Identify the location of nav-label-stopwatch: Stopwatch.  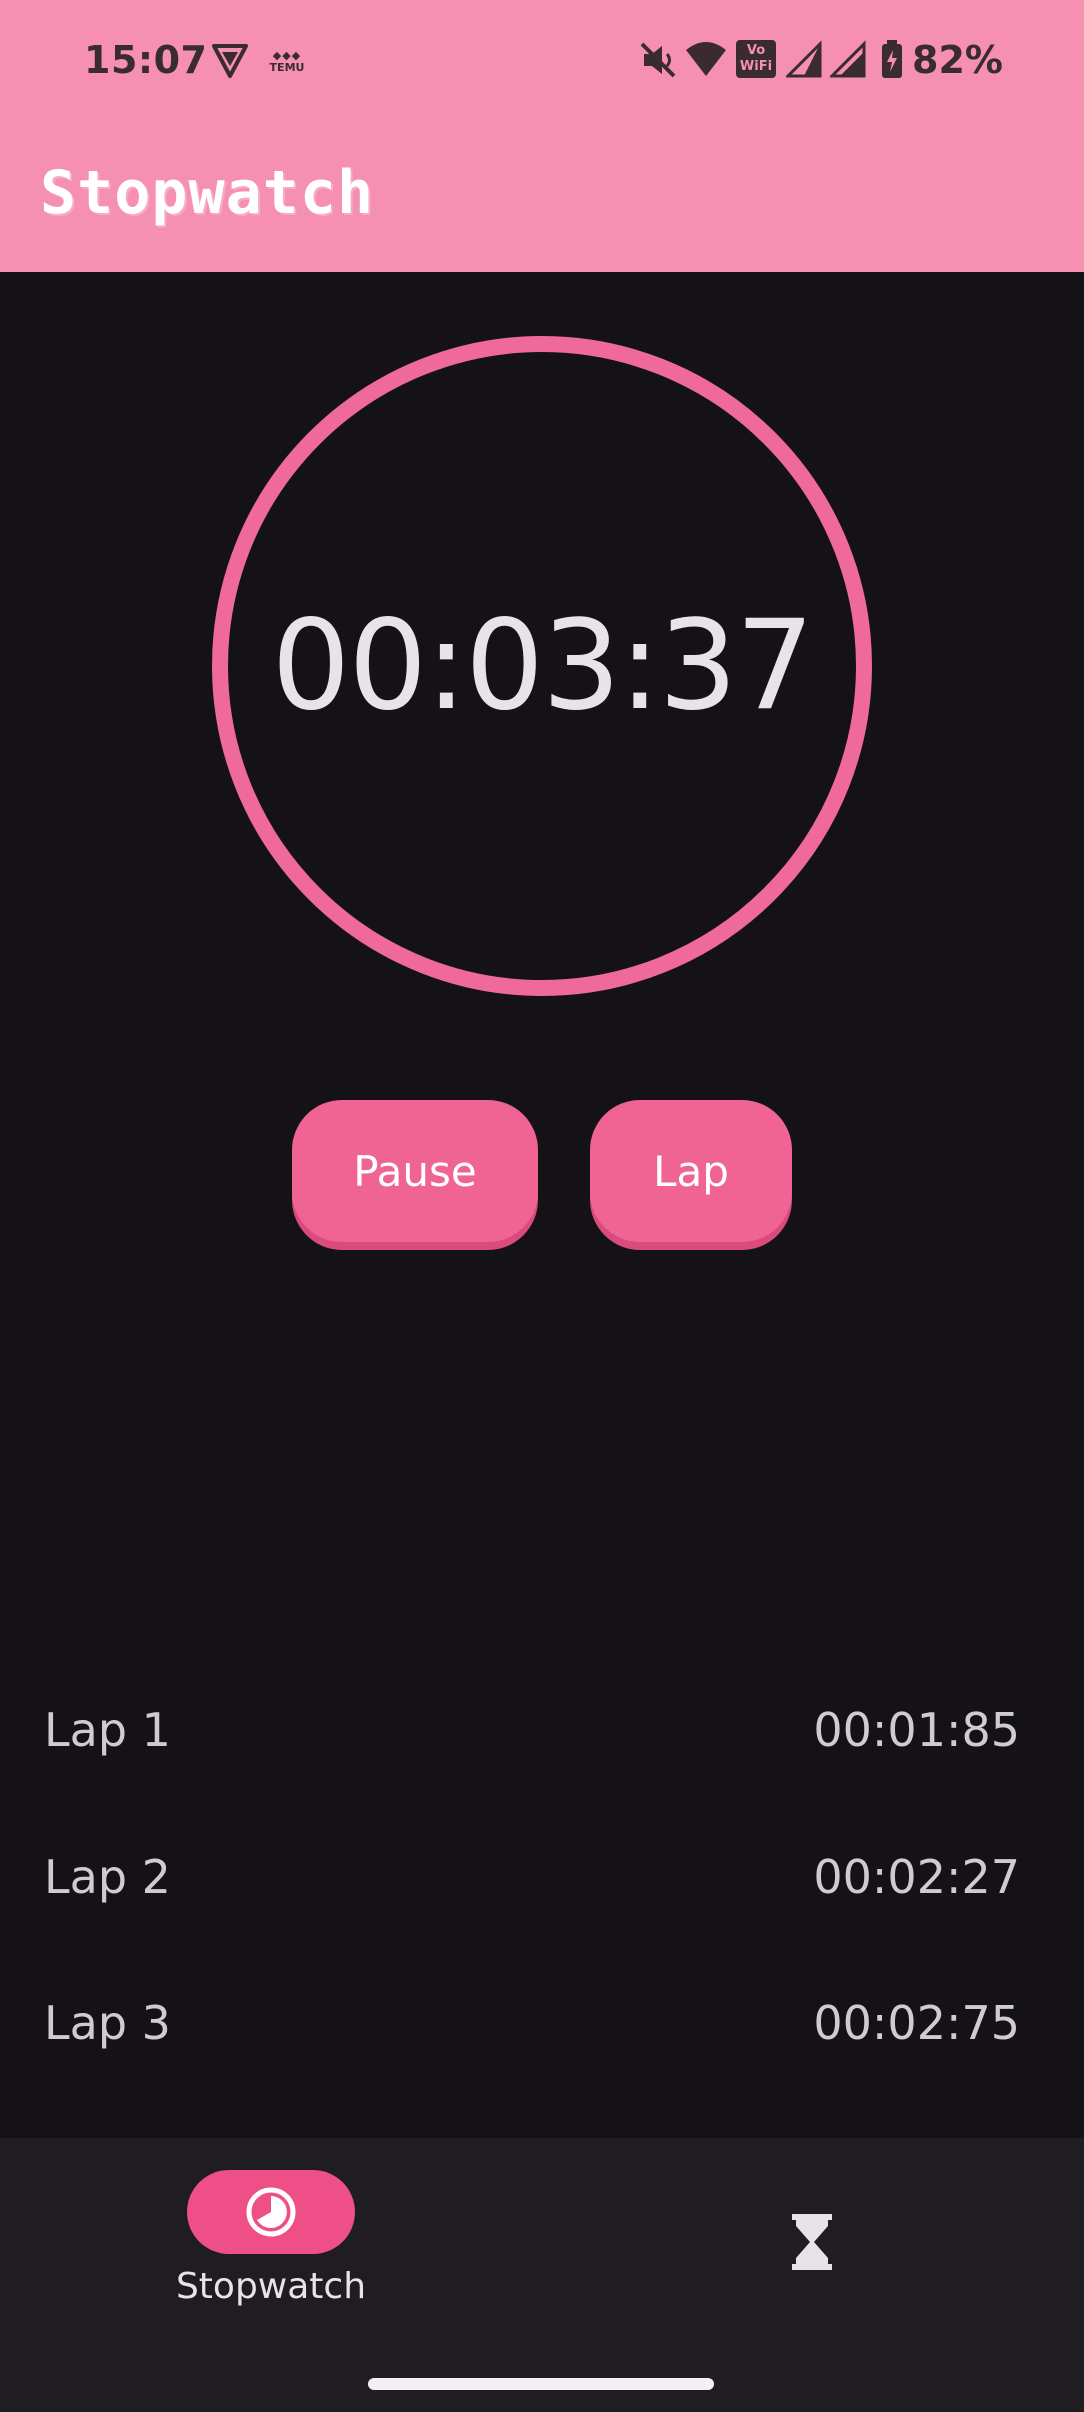
(271, 2286).